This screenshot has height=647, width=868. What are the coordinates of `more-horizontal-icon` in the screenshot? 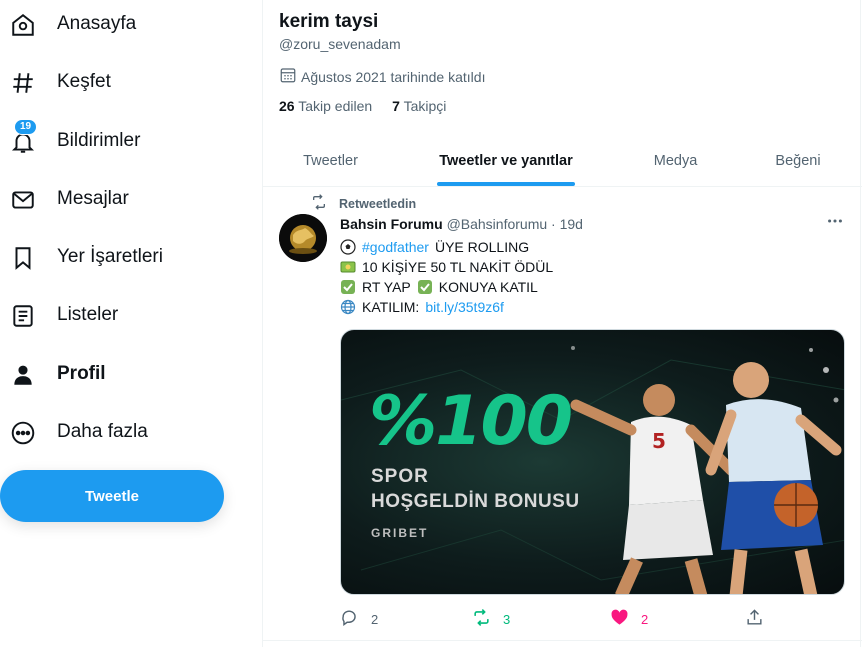 It's located at (835, 223).